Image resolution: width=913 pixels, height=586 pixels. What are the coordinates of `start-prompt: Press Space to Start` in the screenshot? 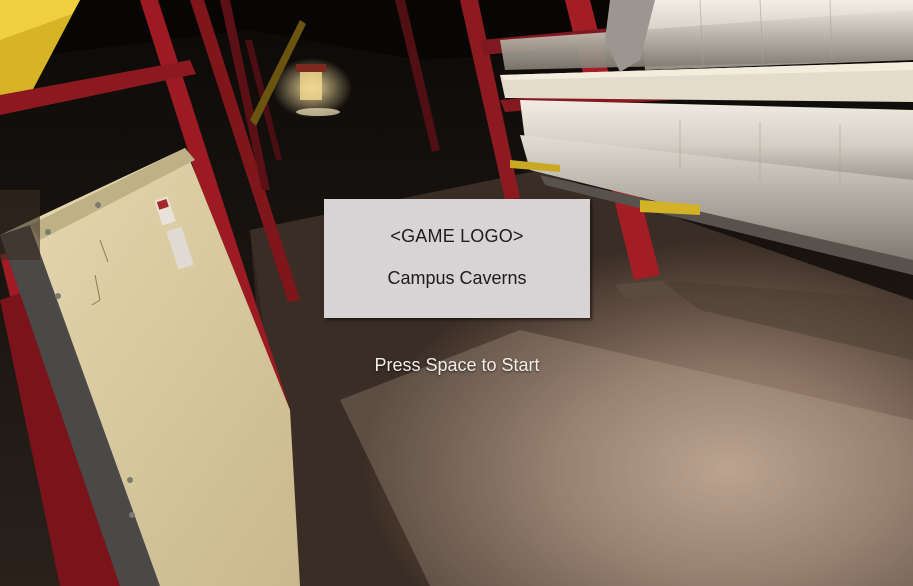 It's located at (457, 365).